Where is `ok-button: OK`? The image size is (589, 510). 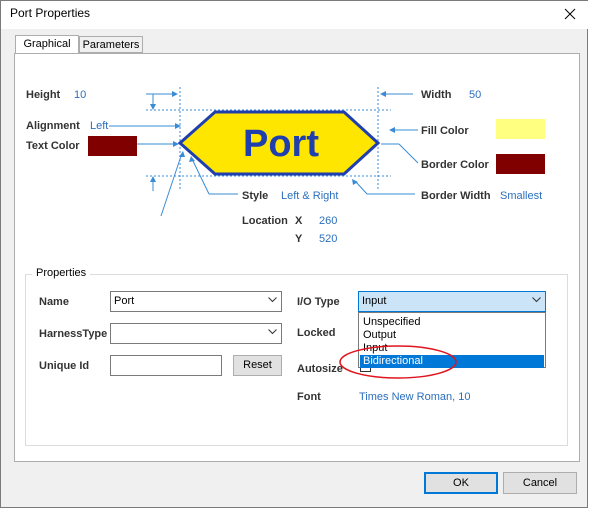
ok-button: OK is located at coordinates (461, 483).